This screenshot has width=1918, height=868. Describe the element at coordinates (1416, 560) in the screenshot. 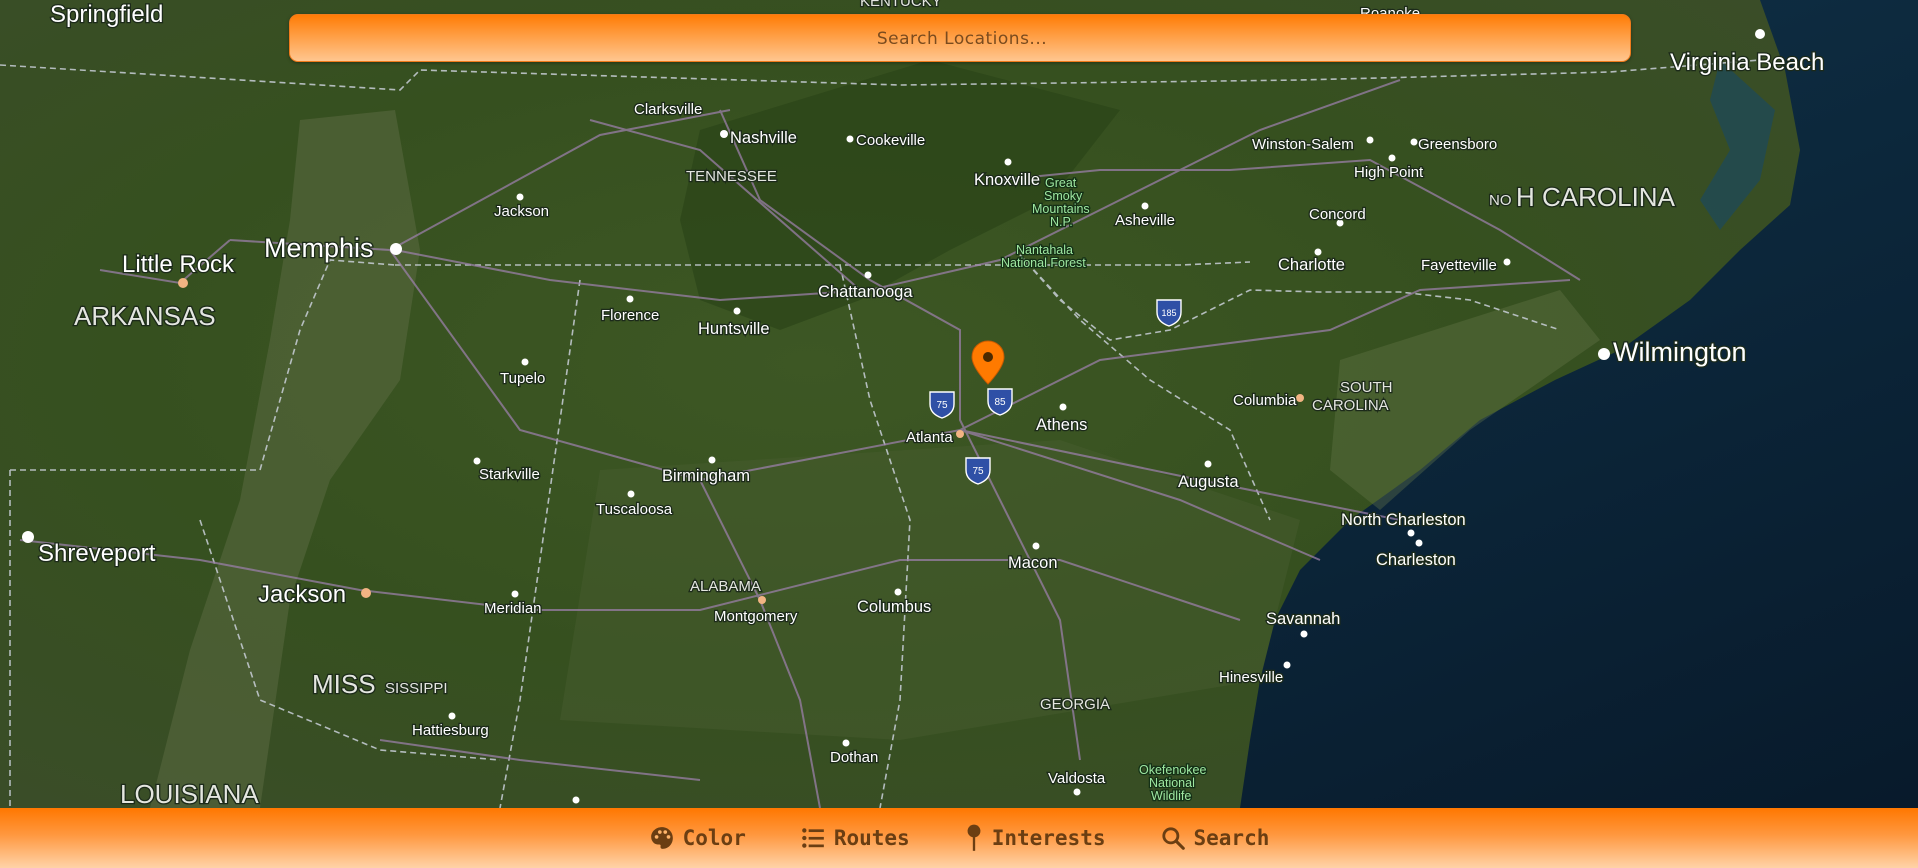

I see `city-label-charleston: Charleston` at that location.